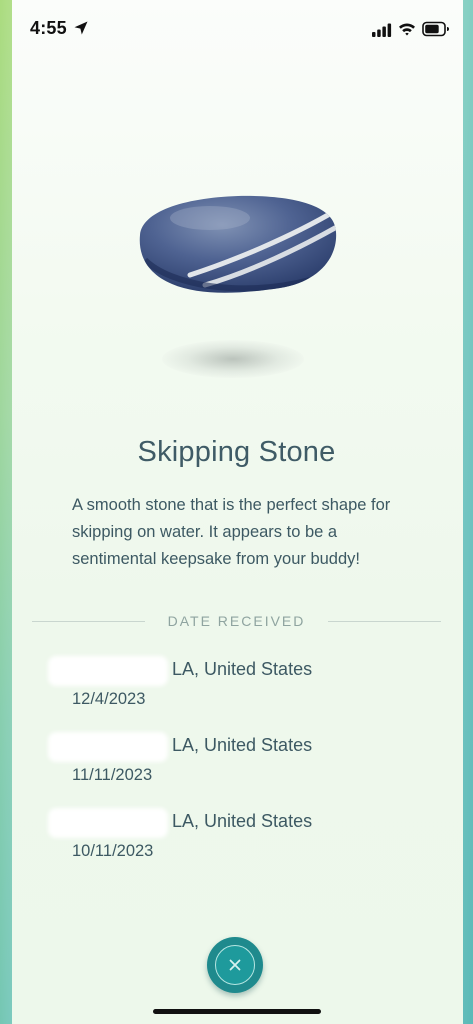 This screenshot has width=473, height=1024. I want to click on date-received-divider: DATE RECEIVED, so click(236, 622).